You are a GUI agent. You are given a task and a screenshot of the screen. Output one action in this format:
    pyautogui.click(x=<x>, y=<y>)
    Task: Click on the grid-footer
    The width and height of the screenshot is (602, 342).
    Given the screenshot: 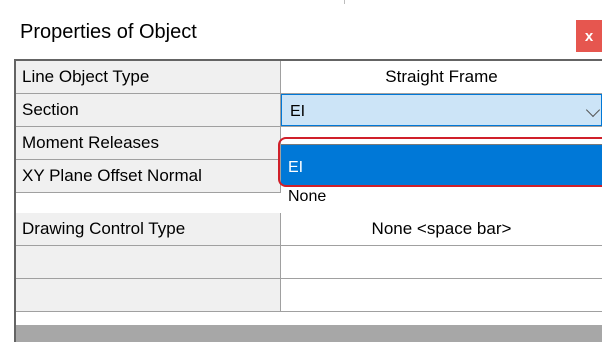 What is the action you would take?
    pyautogui.click(x=309, y=333)
    